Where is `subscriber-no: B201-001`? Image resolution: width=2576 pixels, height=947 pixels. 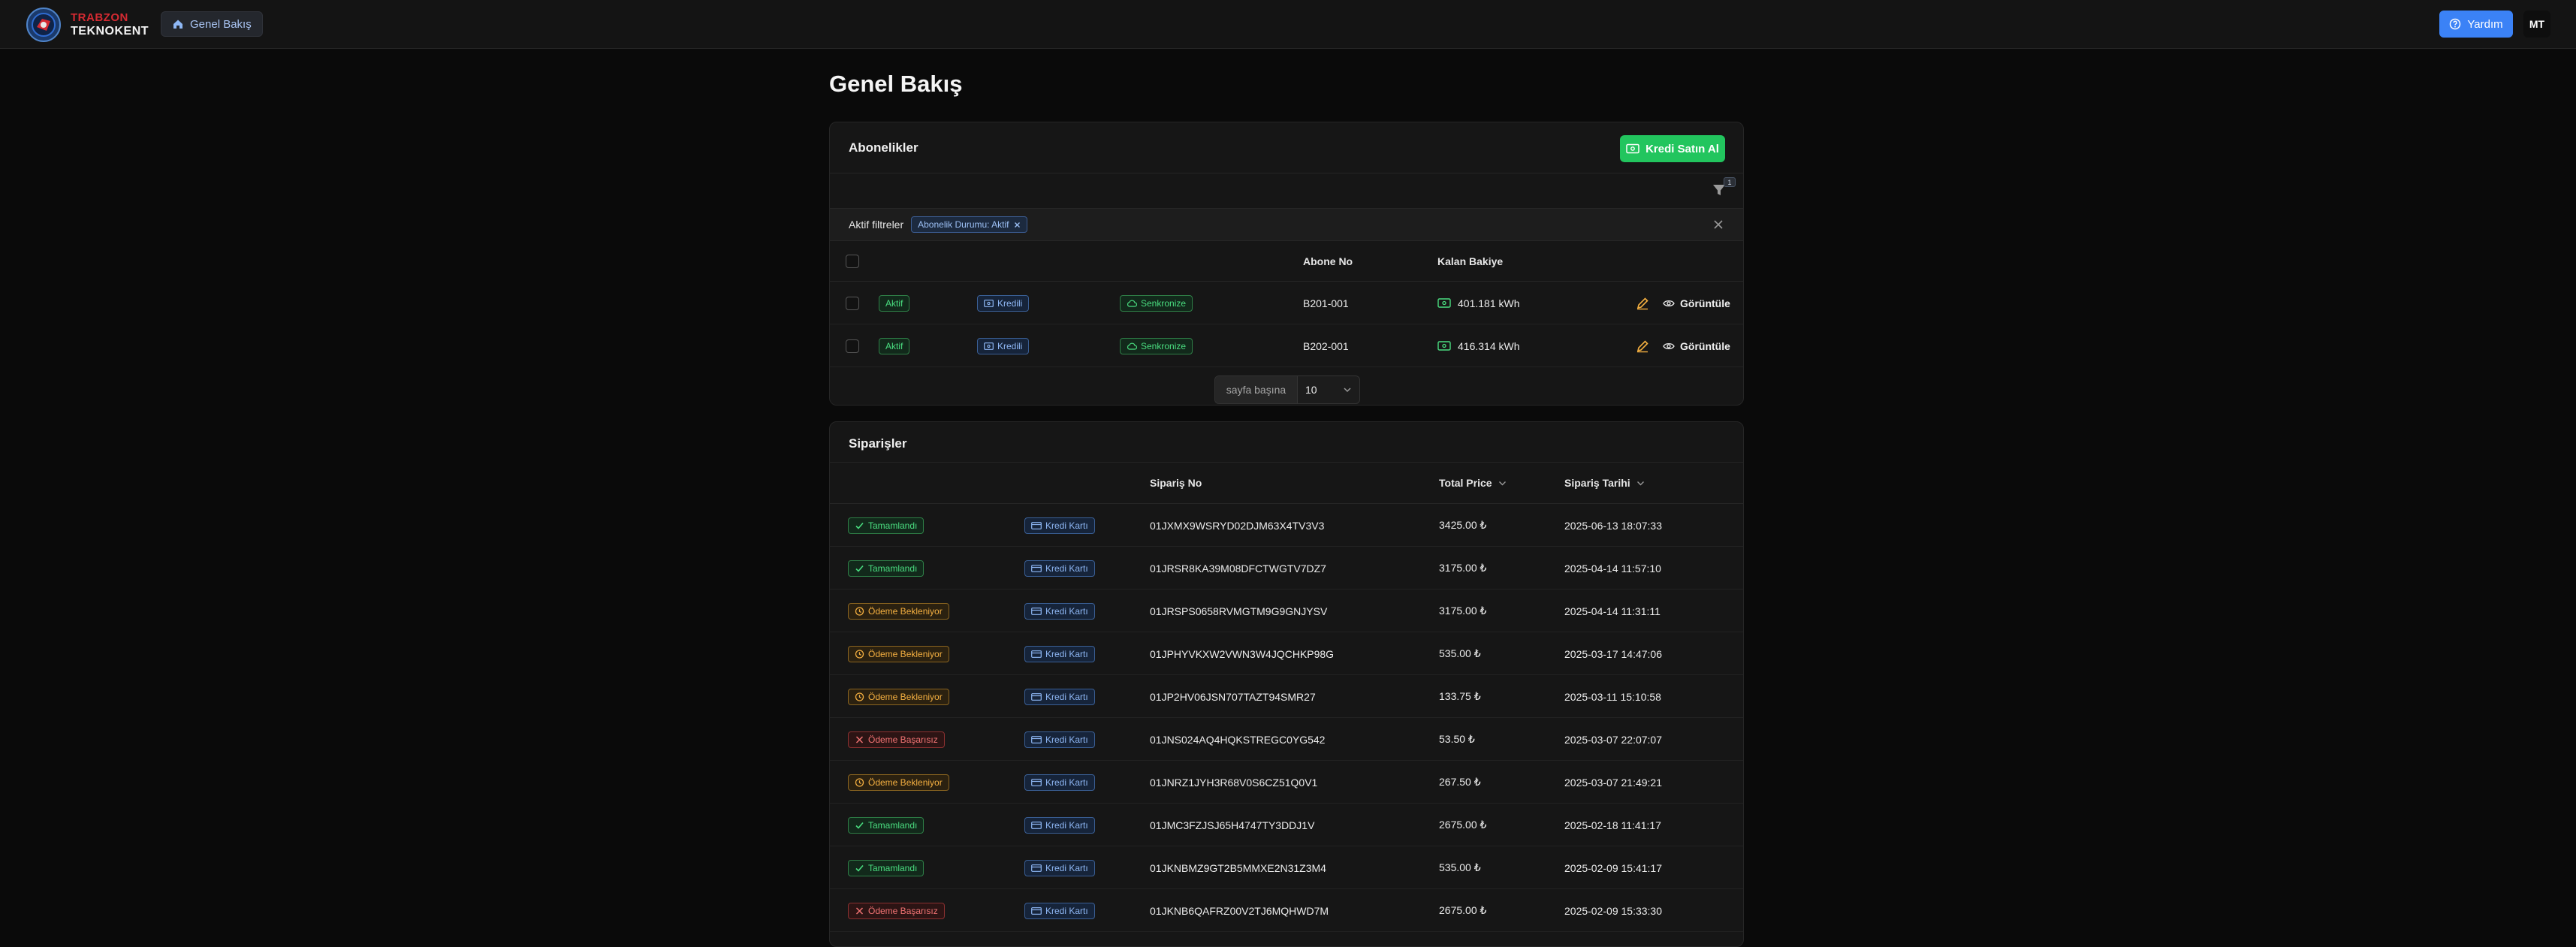 subscriber-no: B201-001 is located at coordinates (1326, 303).